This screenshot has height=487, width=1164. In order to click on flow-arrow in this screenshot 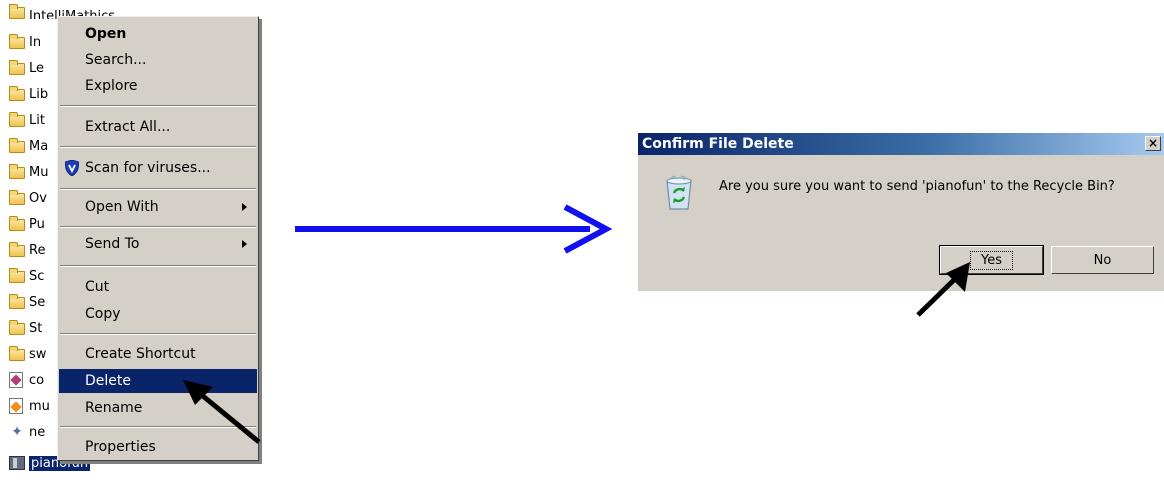, I will do `click(454, 229)`.